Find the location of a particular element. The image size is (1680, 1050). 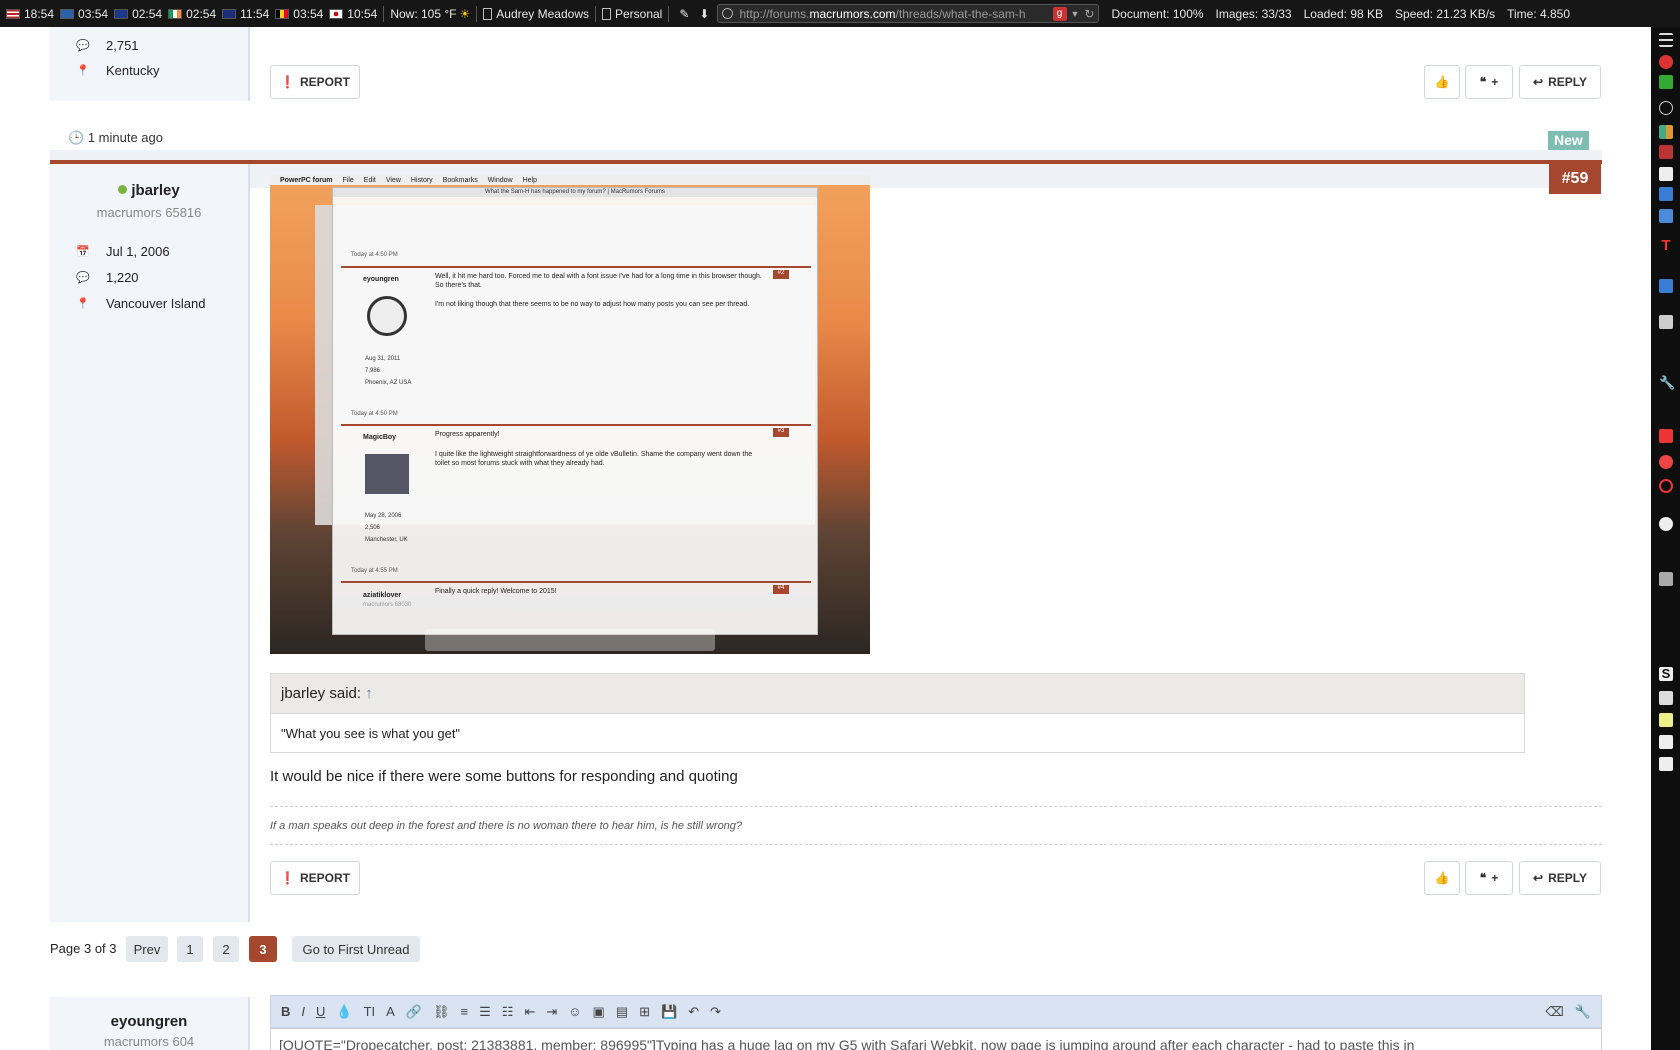

close-icon is located at coordinates (1666, 62).